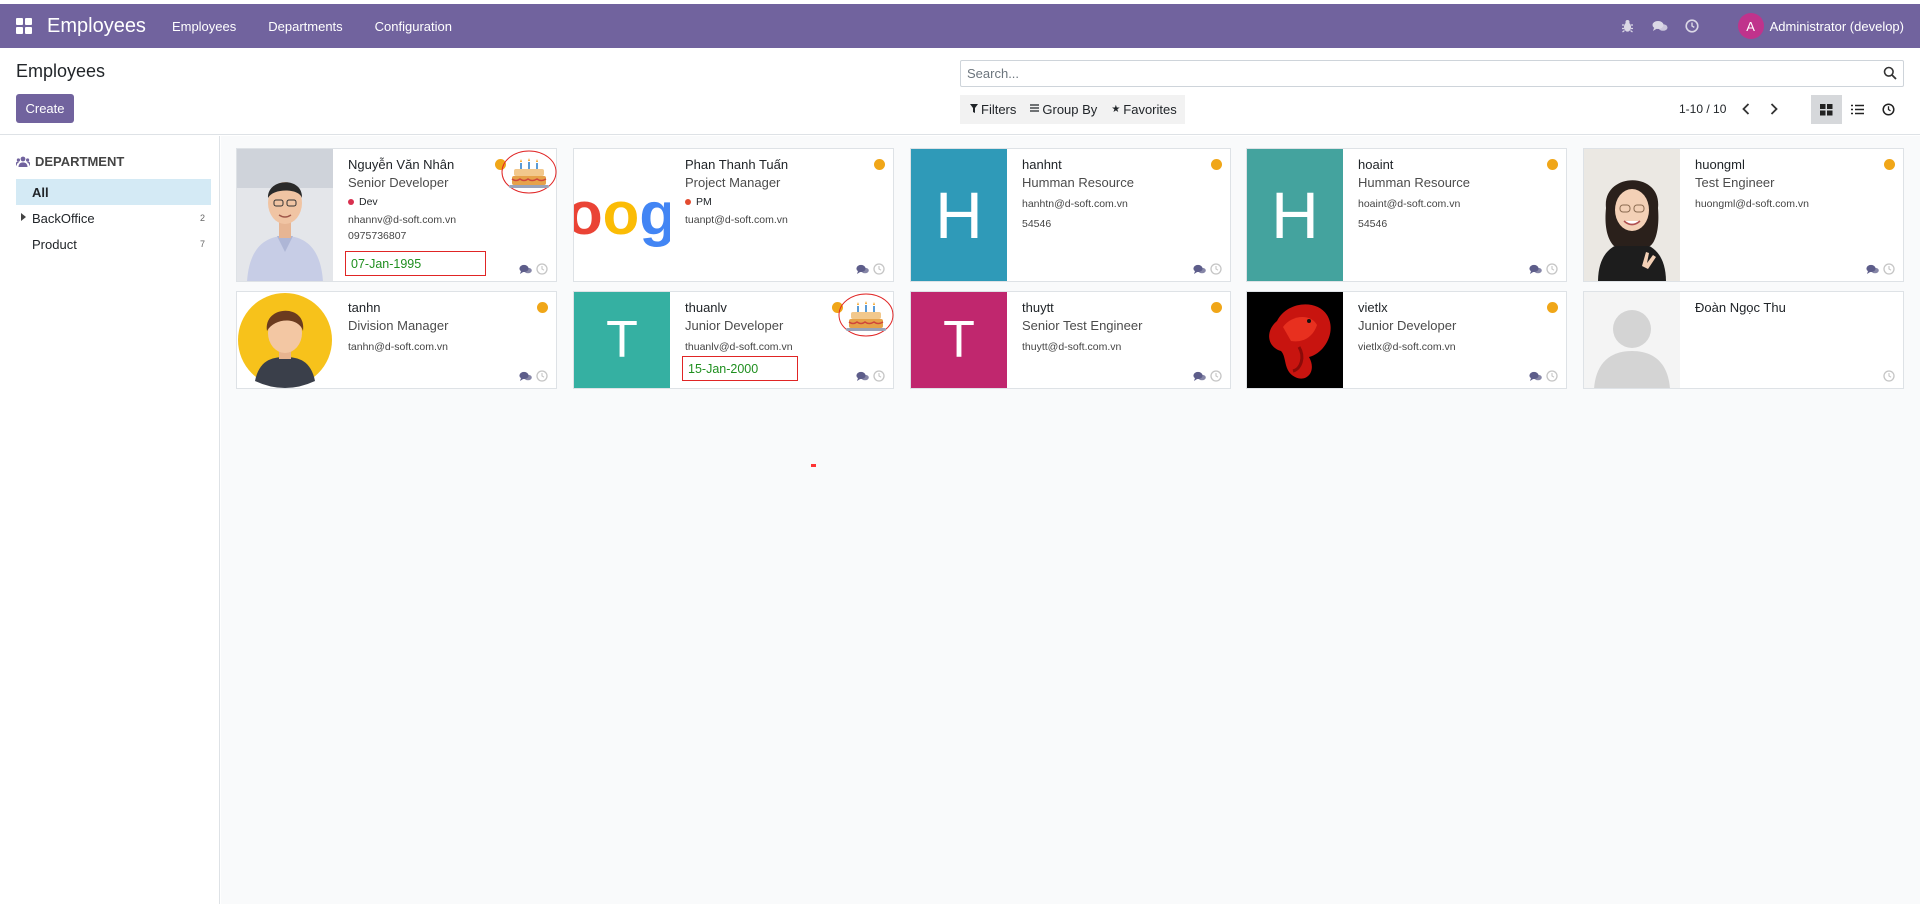  Describe the element at coordinates (1735, 182) in the screenshot. I see `employee-job: Test Engineer` at that location.